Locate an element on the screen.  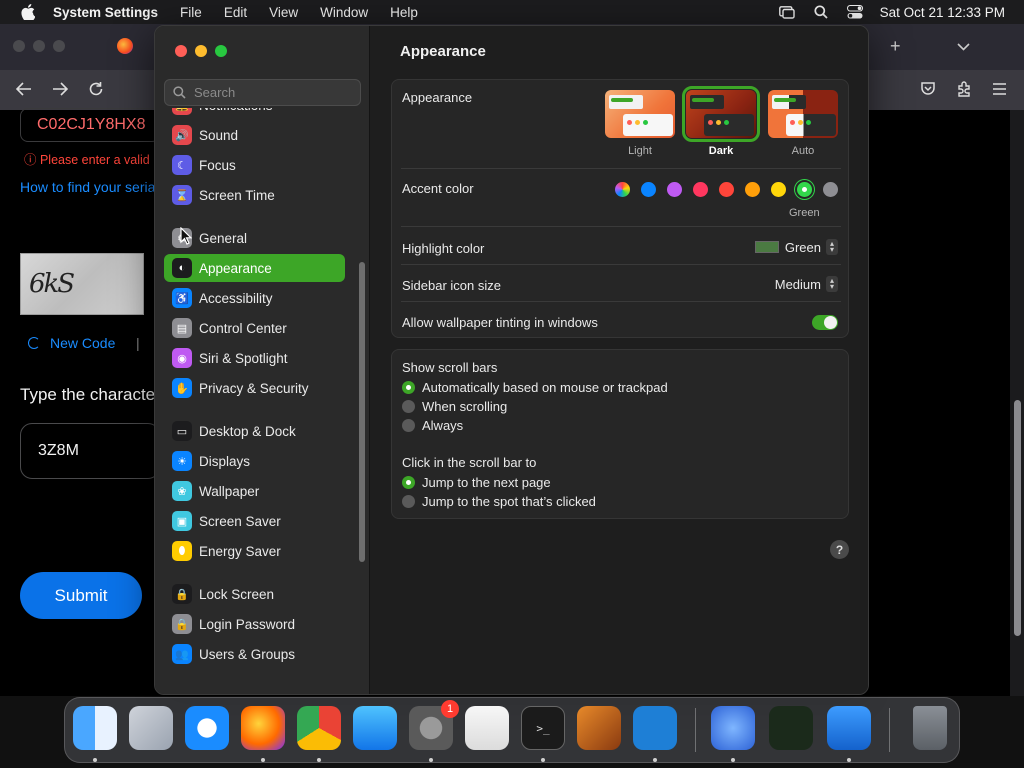
extensions-icon is located at coordinates (964, 91).